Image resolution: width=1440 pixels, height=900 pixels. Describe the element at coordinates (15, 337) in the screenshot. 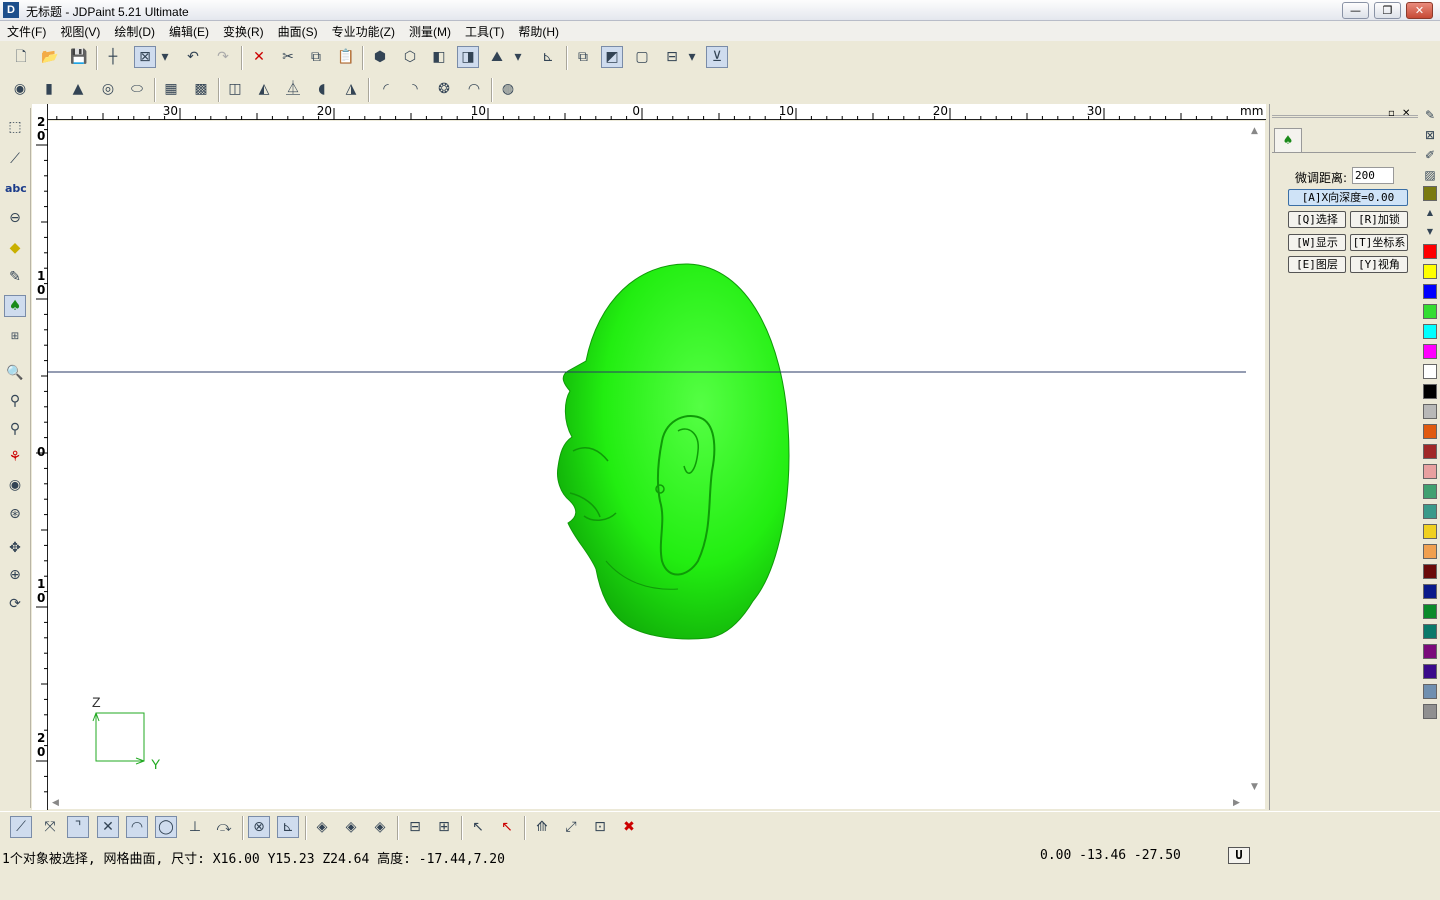

I see `ruler-measure-icon: ⊞` at that location.